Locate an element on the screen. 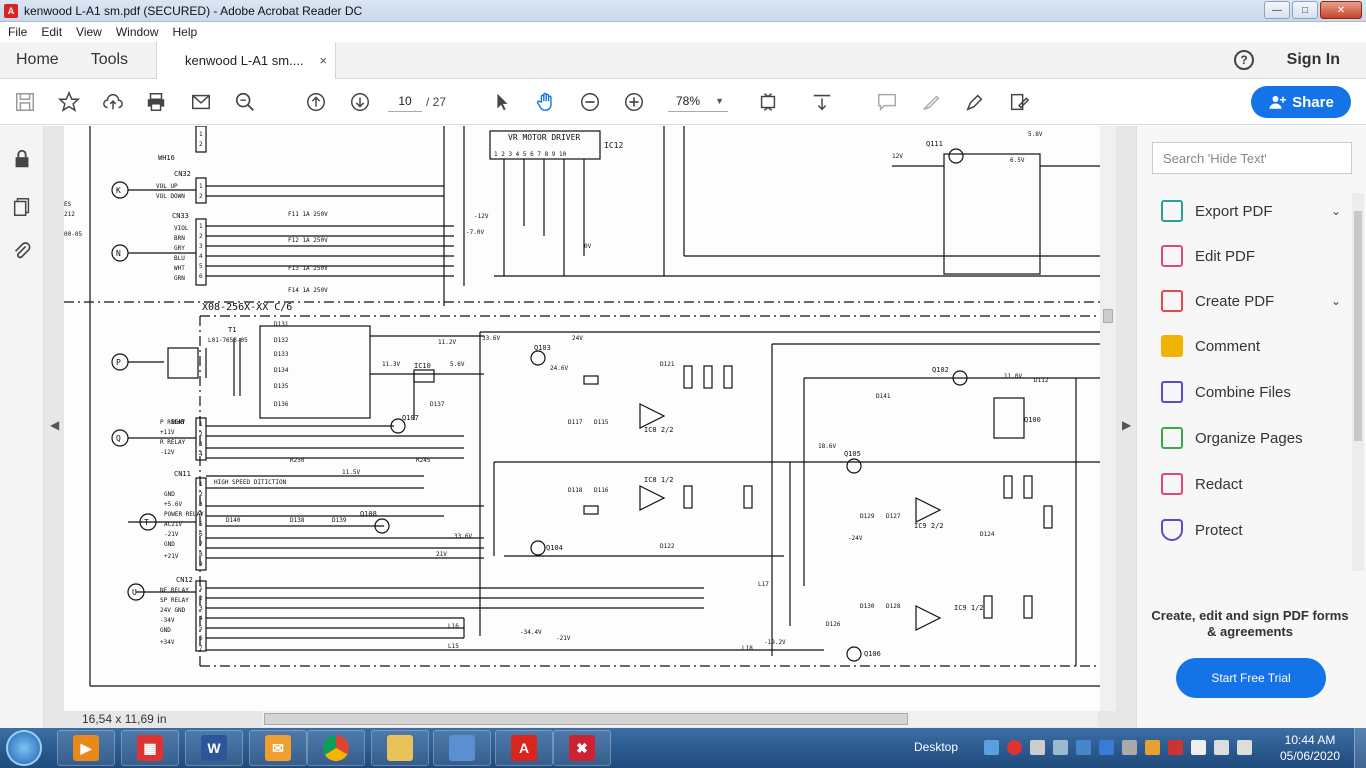 Image resolution: width=1366 pixels, height=768 pixels. menu-file: File is located at coordinates (17, 32).